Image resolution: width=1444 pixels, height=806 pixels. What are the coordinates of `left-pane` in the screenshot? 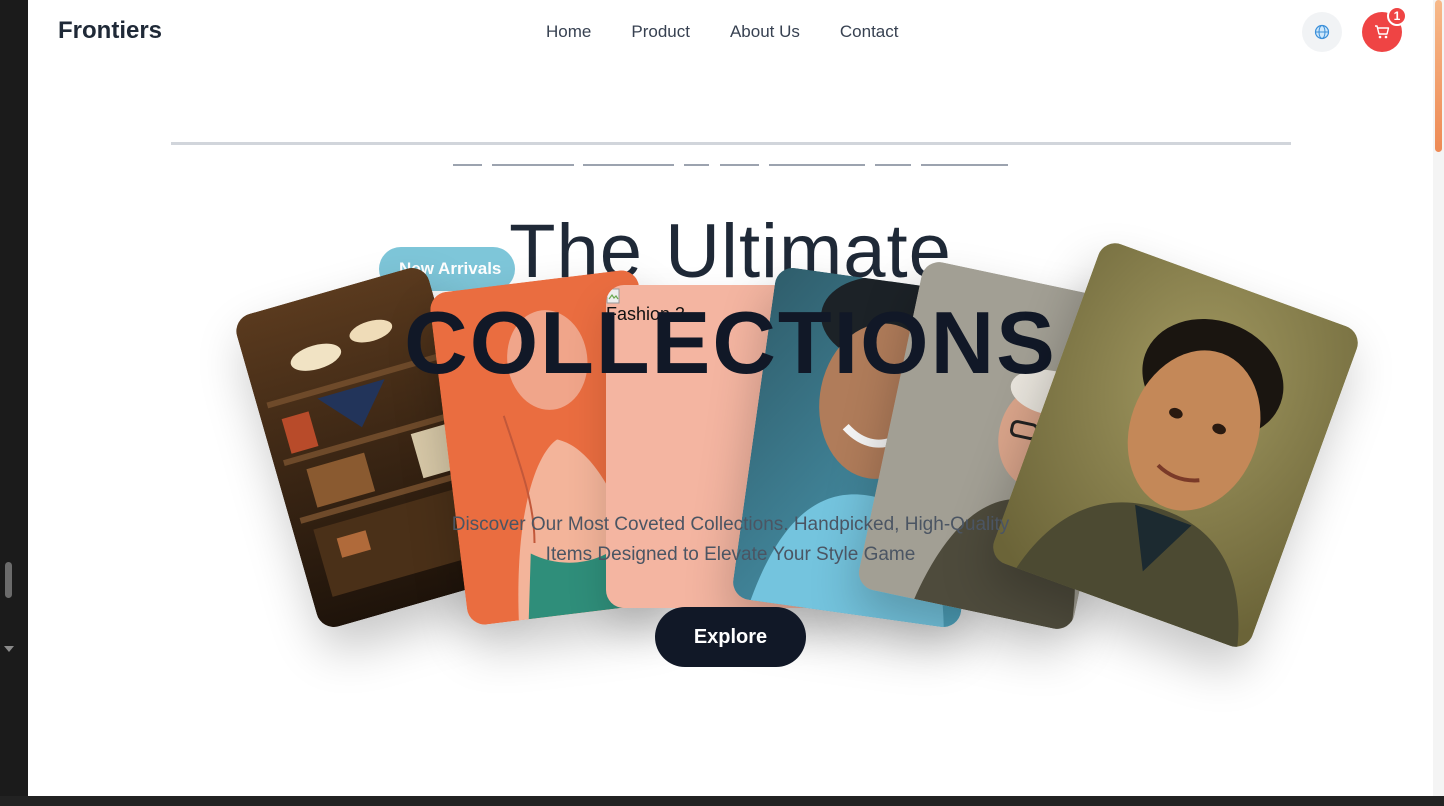 It's located at (14, 403).